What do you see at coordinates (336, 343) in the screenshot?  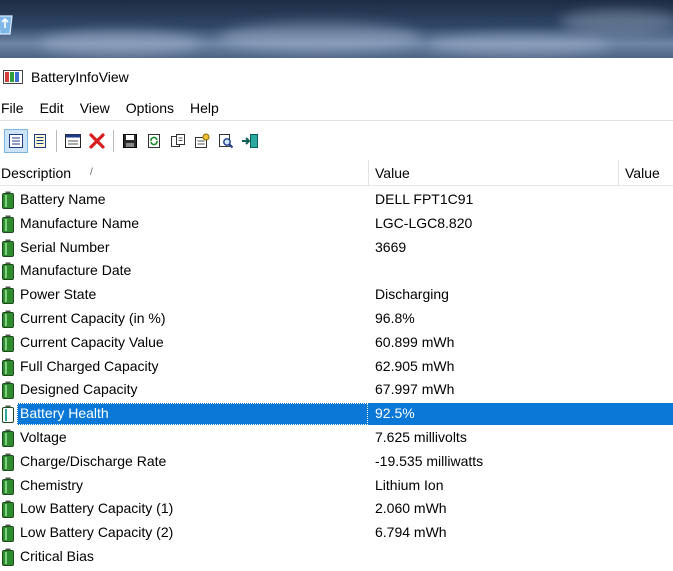 I see `table-row: Current Capacity Value 60.899 mWh` at bounding box center [336, 343].